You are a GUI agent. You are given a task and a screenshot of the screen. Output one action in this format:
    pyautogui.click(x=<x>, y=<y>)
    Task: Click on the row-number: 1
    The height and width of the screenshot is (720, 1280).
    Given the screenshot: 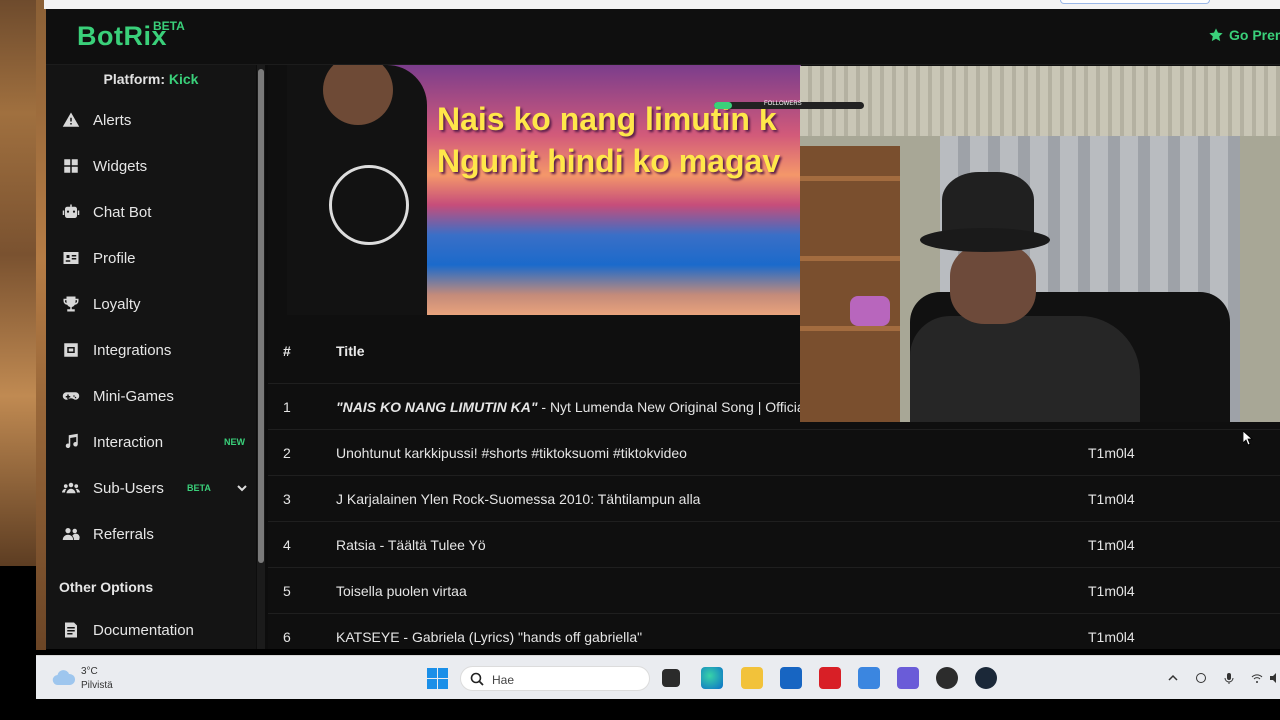 What is the action you would take?
    pyautogui.click(x=287, y=407)
    